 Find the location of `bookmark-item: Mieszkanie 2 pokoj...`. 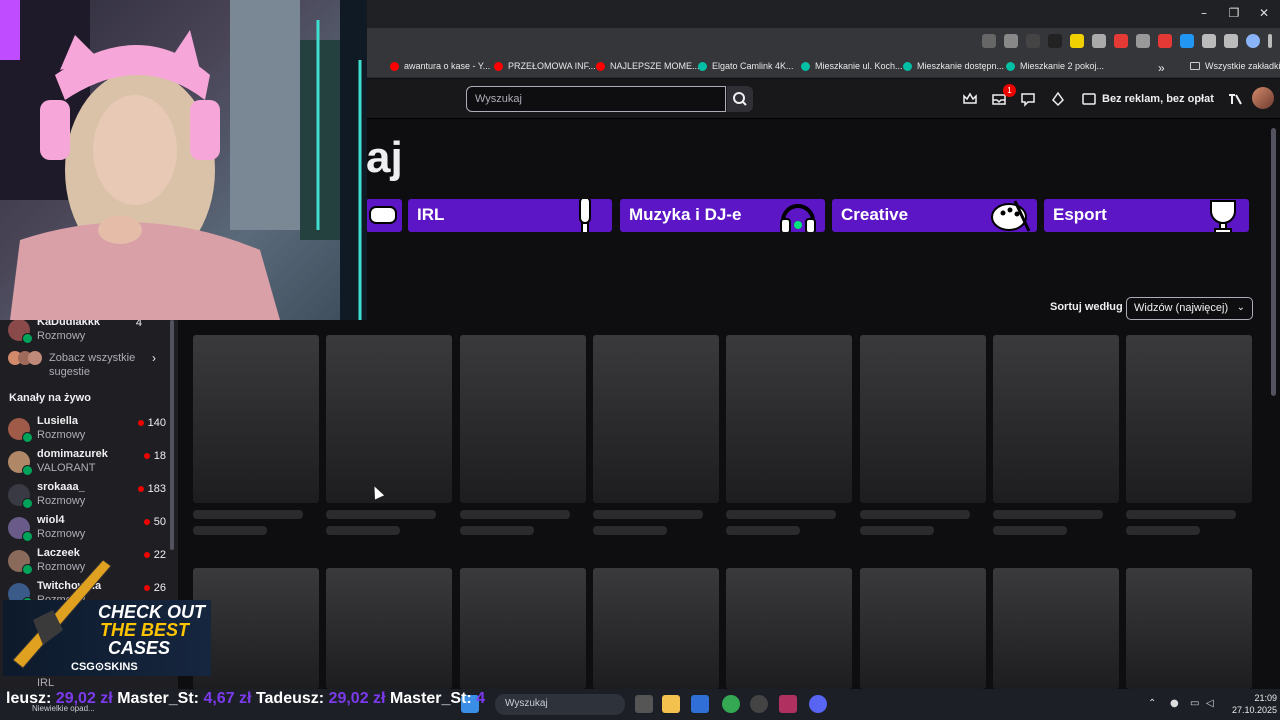

bookmark-item: Mieszkanie 2 pokoj... is located at coordinates (1055, 66).